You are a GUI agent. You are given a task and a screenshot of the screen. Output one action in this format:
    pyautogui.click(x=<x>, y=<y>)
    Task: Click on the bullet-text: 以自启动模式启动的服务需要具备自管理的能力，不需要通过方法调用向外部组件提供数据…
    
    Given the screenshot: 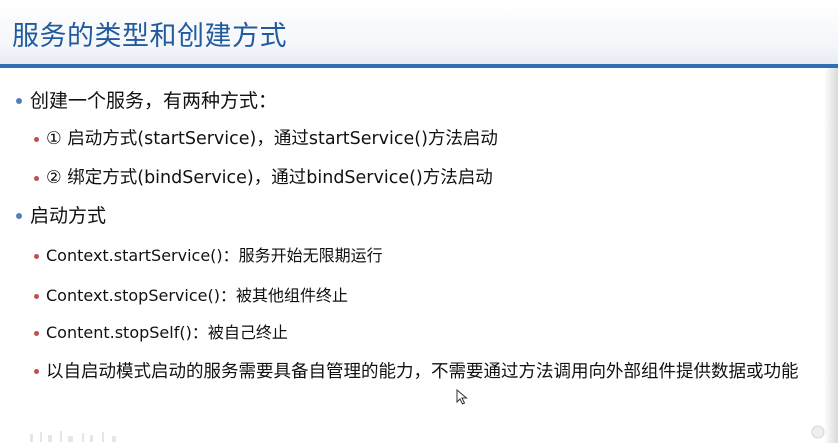 What is the action you would take?
    pyautogui.click(x=422, y=372)
    